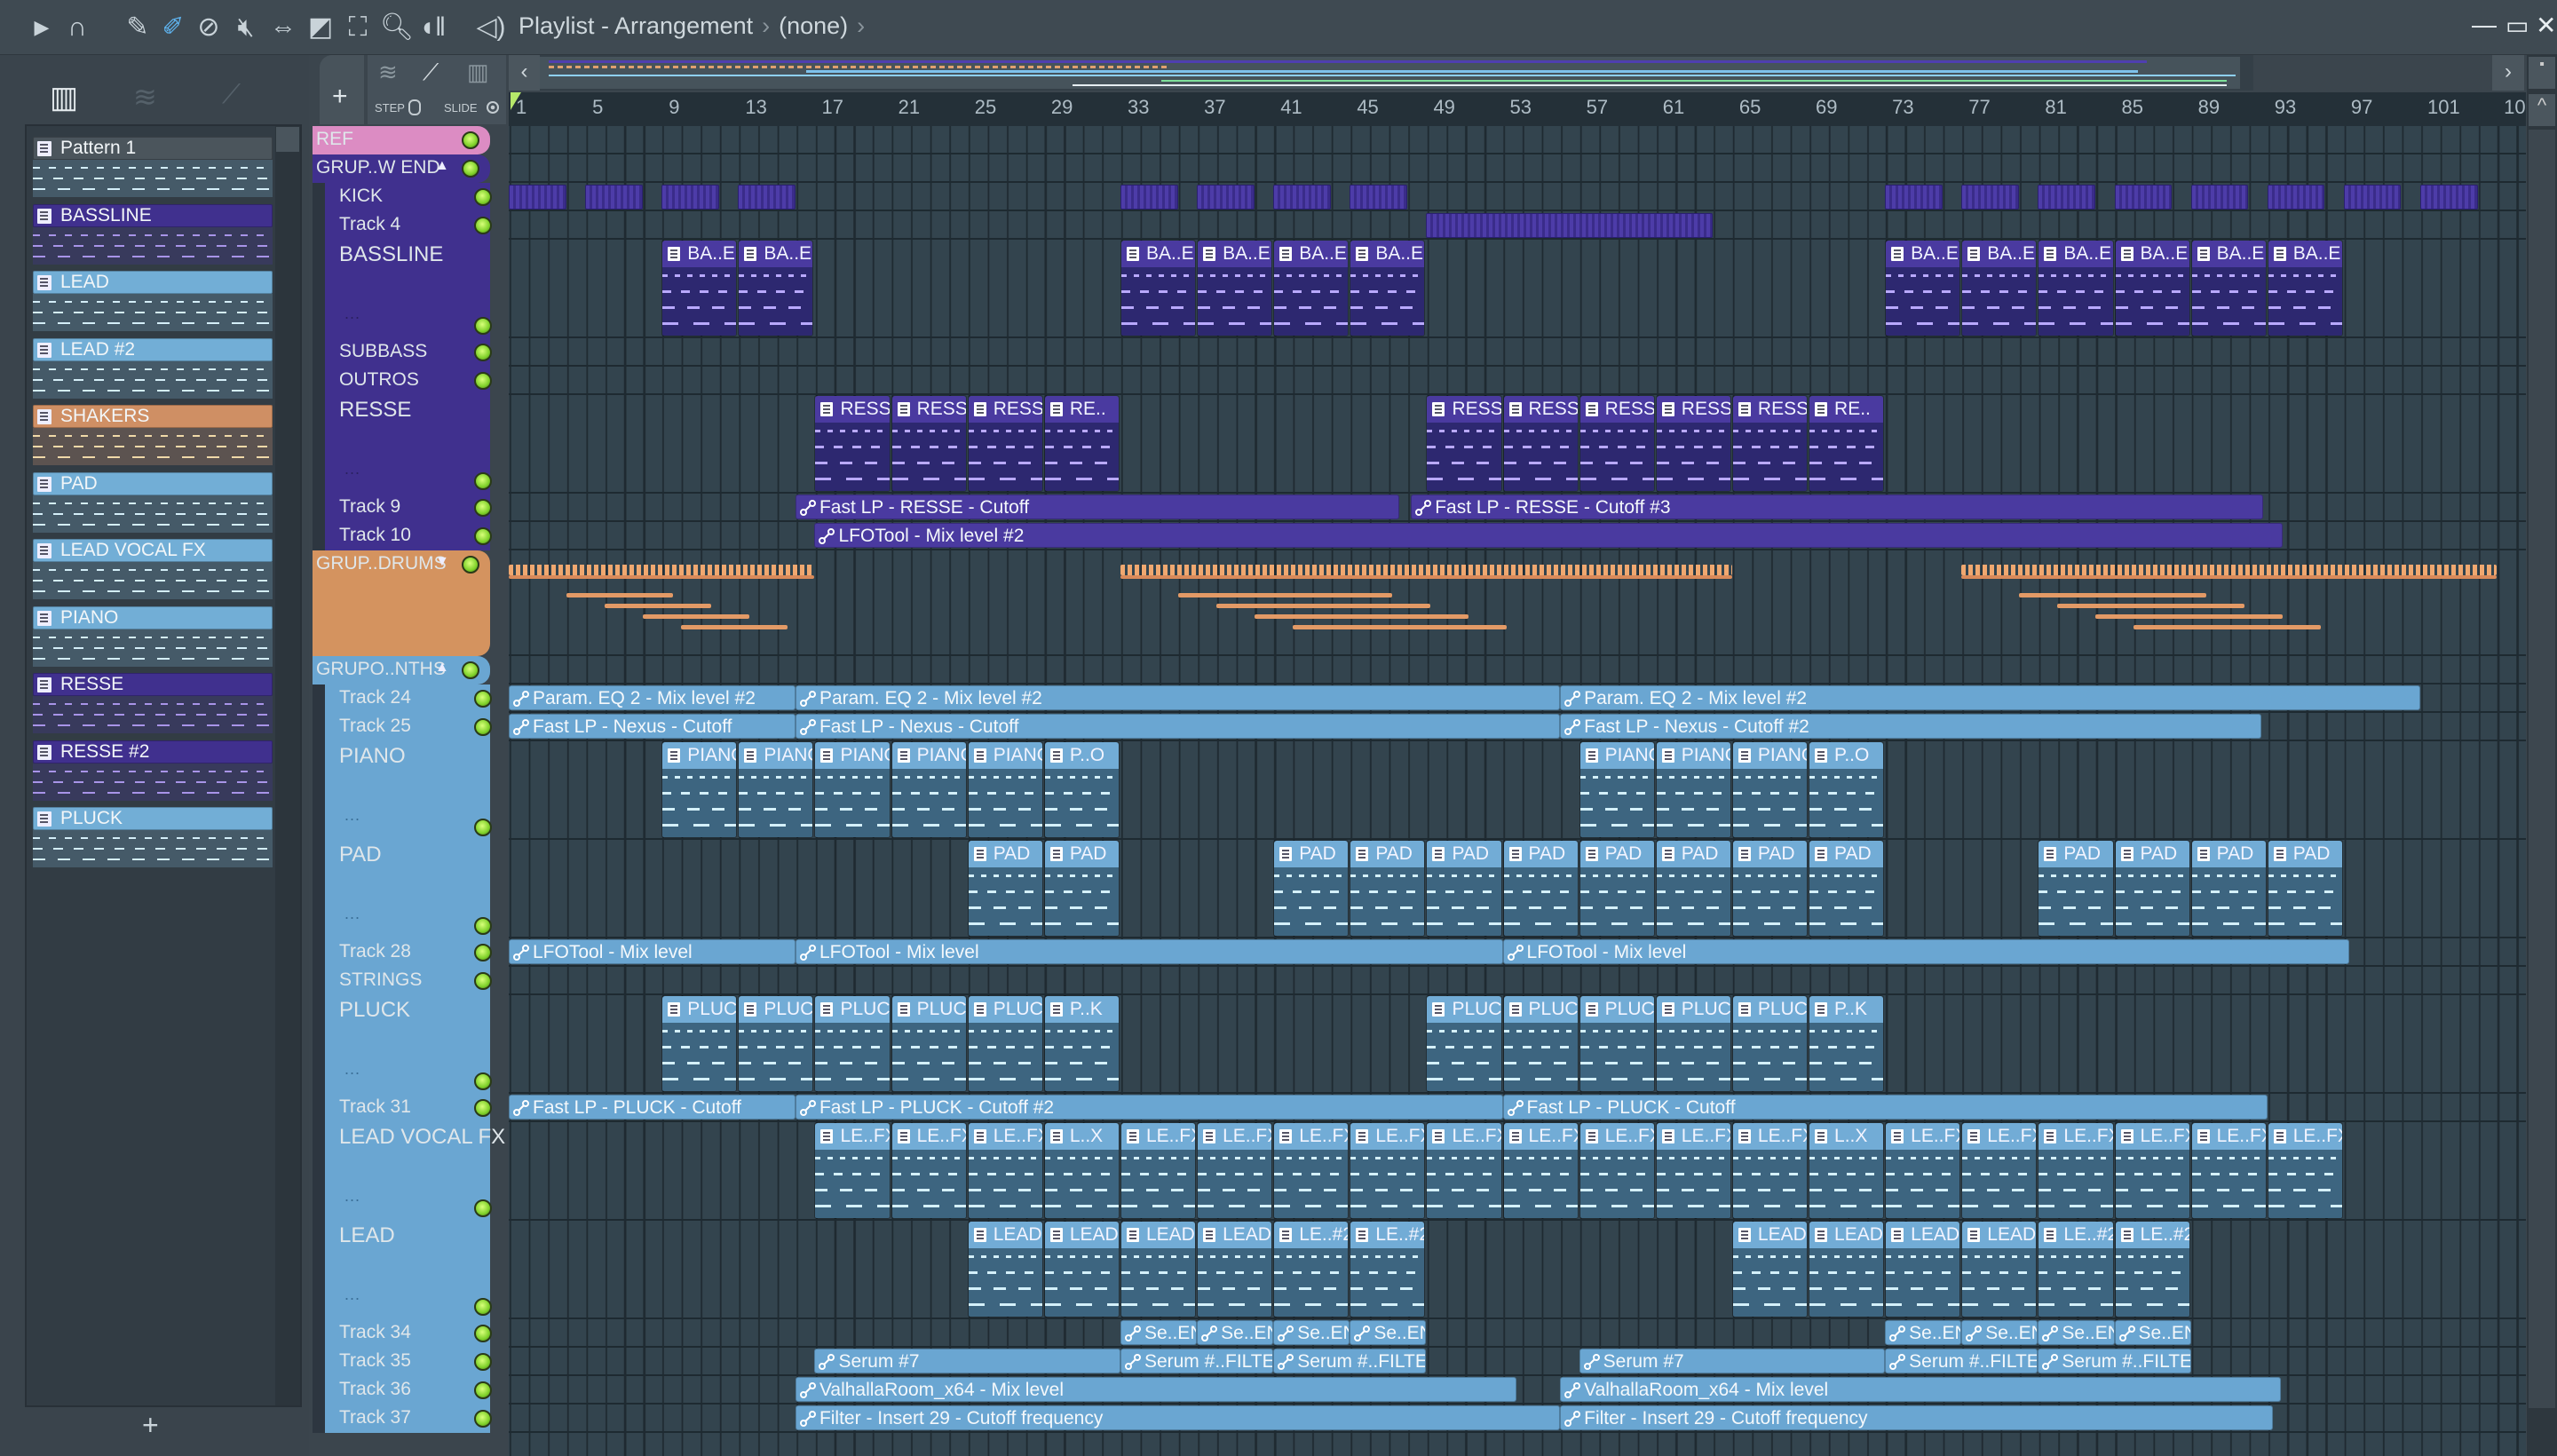 This screenshot has height=1456, width=2557. What do you see at coordinates (401, 603) in the screenshot?
I see `track-header: GRUP..DRUMS ▼` at bounding box center [401, 603].